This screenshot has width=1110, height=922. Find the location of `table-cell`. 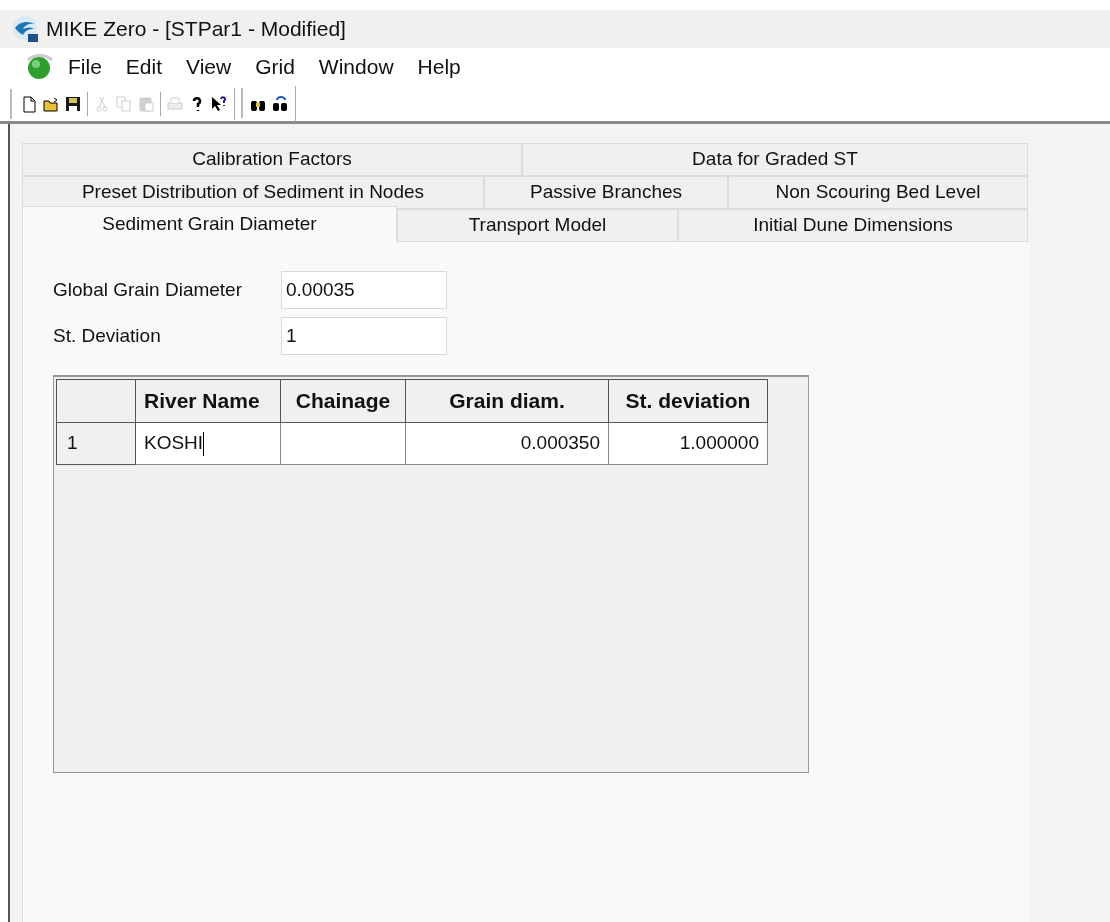

table-cell is located at coordinates (343, 444).